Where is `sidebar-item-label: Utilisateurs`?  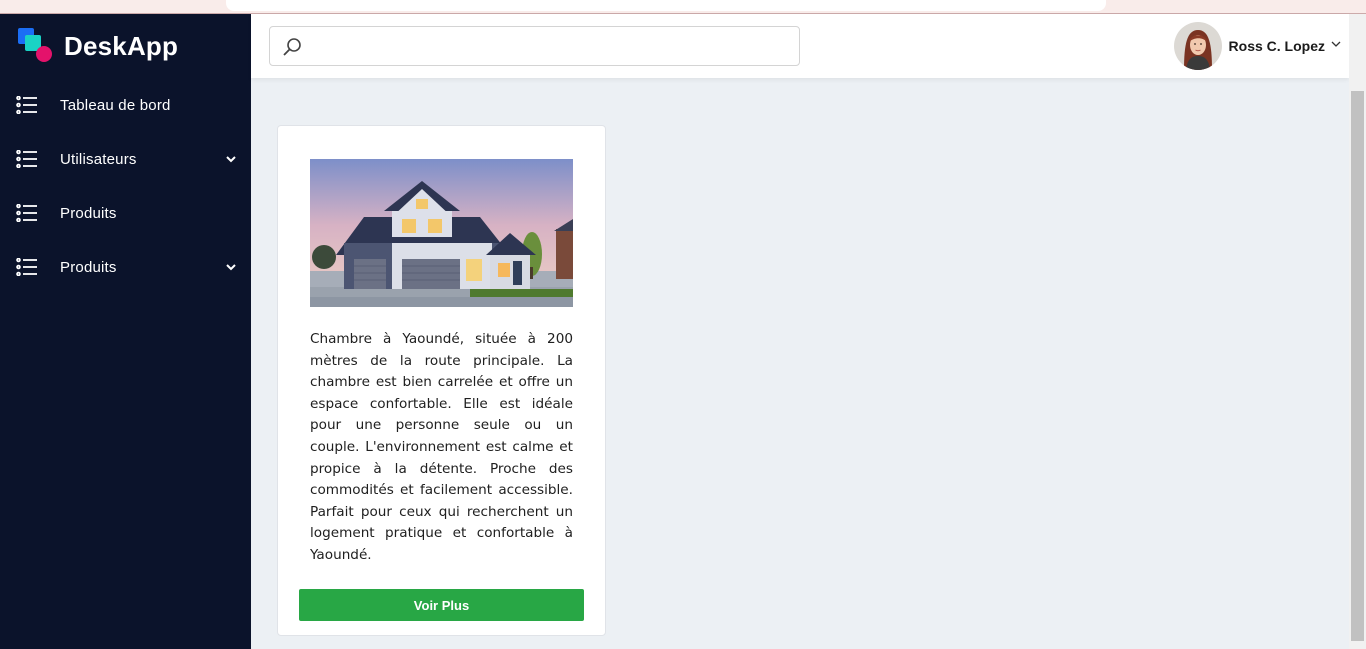
sidebar-item-label: Utilisateurs is located at coordinates (98, 159).